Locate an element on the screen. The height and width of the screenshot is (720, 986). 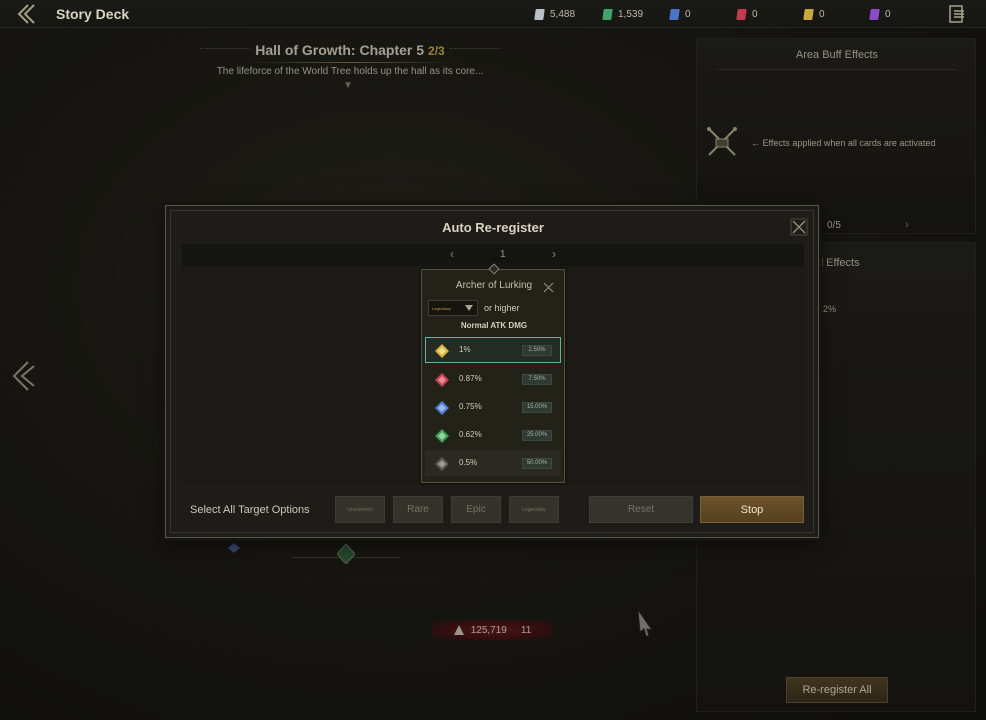
epic-gem-icon is located at coordinates (442, 380).